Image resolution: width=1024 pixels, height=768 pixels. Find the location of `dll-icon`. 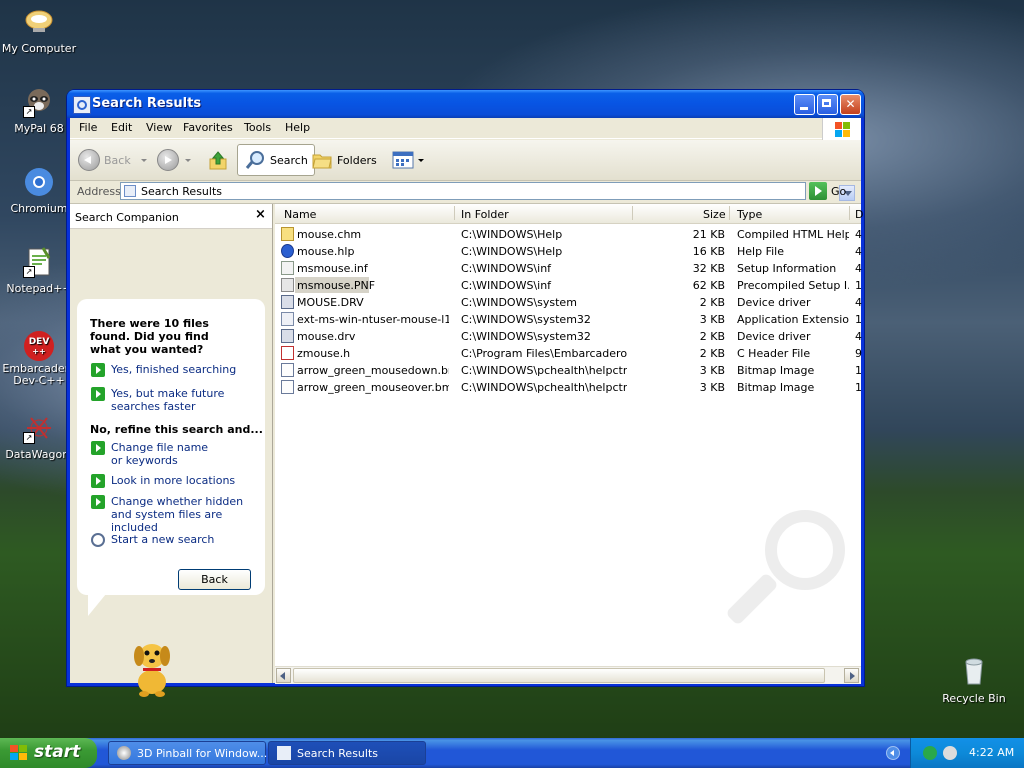

dll-icon is located at coordinates (287, 319).